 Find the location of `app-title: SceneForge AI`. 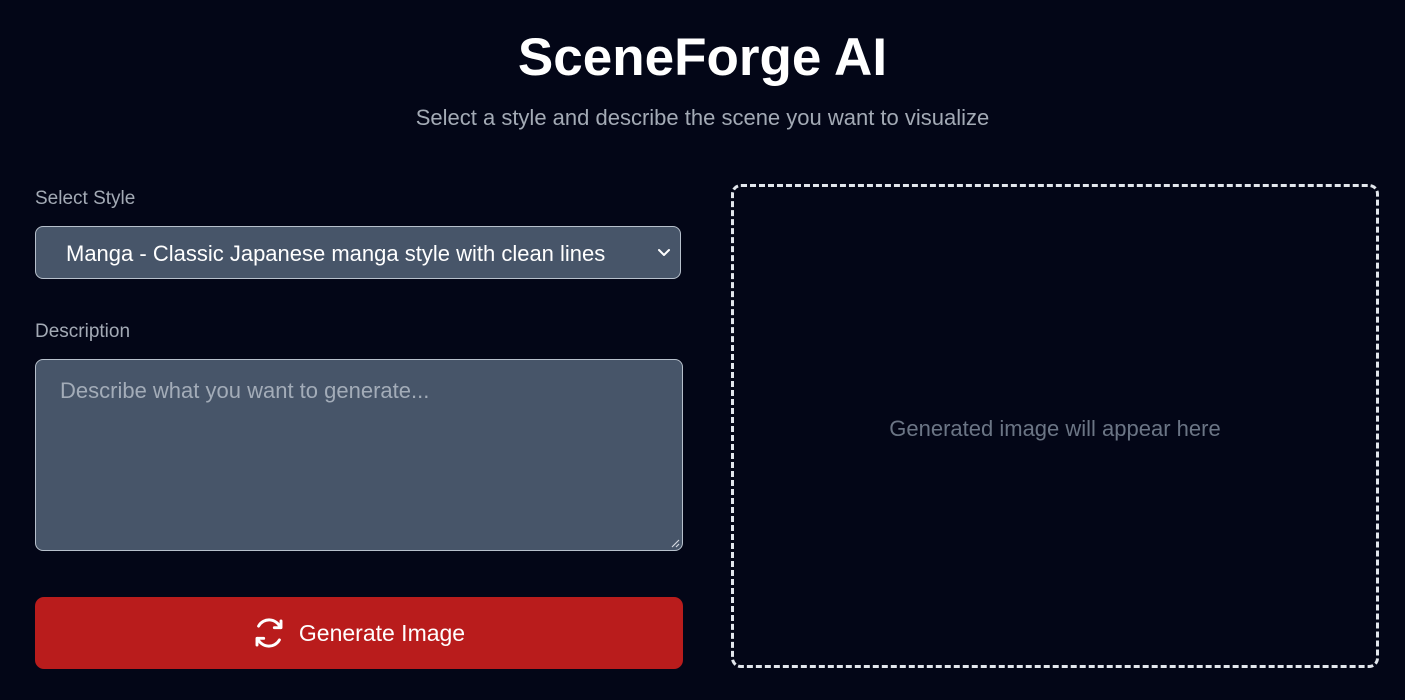

app-title: SceneForge AI is located at coordinates (702, 57).